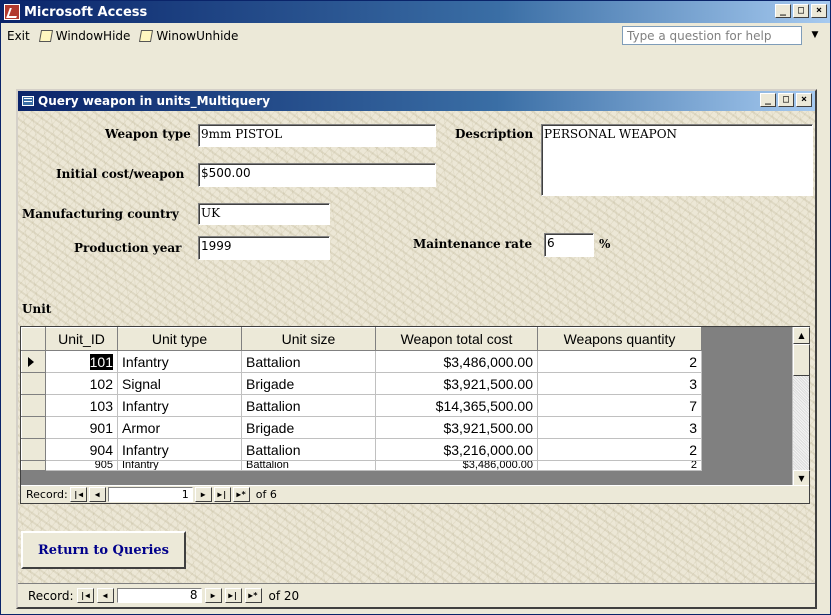 The image size is (831, 615). What do you see at coordinates (81, 427) in the screenshot?
I see `unit-id-cell: 901` at bounding box center [81, 427].